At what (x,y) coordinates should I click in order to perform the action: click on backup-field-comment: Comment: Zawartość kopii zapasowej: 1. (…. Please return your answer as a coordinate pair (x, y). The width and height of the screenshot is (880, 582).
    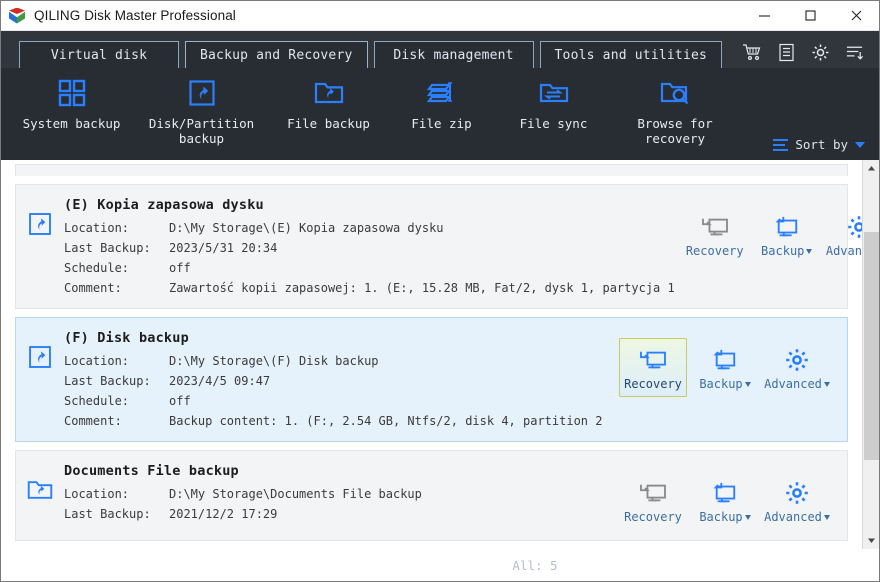
    Looking at the image, I should click on (369, 288).